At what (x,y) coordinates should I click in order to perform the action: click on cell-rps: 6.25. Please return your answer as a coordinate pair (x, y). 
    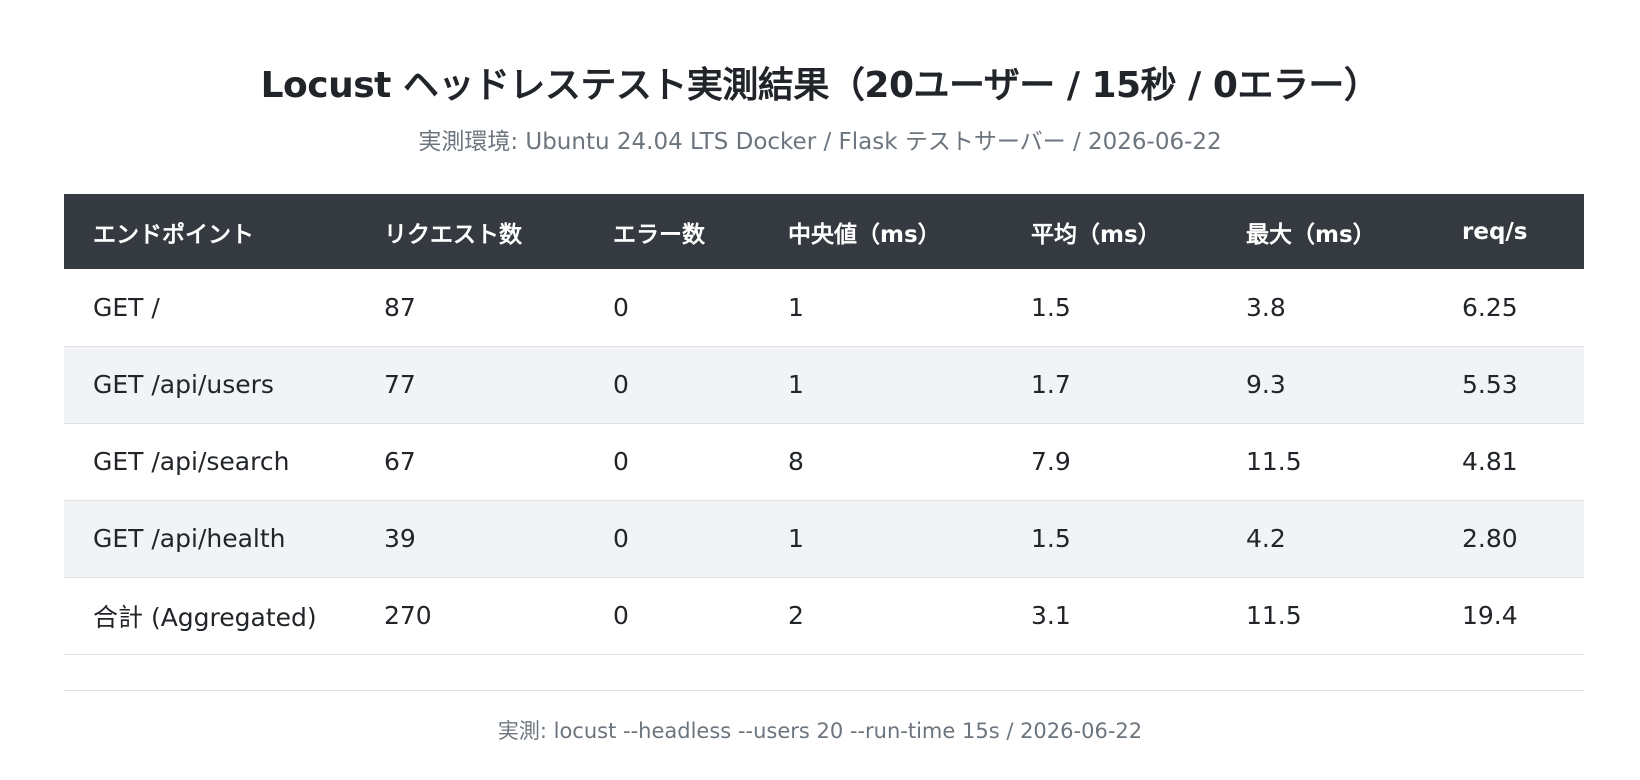
    Looking at the image, I should click on (1490, 307).